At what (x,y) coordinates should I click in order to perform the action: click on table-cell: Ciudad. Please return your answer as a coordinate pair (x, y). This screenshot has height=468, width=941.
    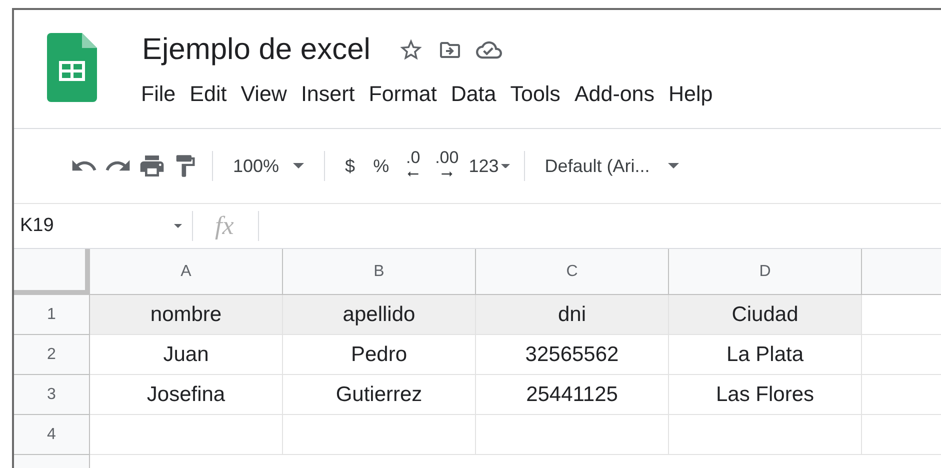
    Looking at the image, I should click on (765, 315).